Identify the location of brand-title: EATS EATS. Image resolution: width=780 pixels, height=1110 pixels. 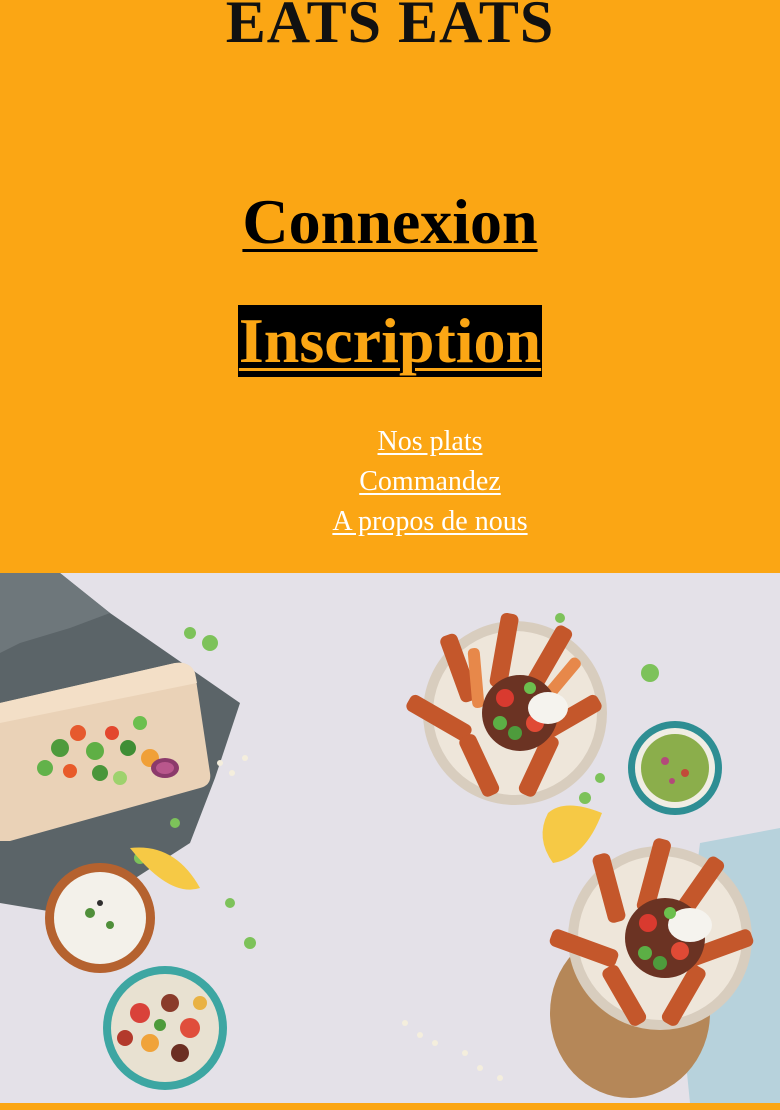
(390, 27).